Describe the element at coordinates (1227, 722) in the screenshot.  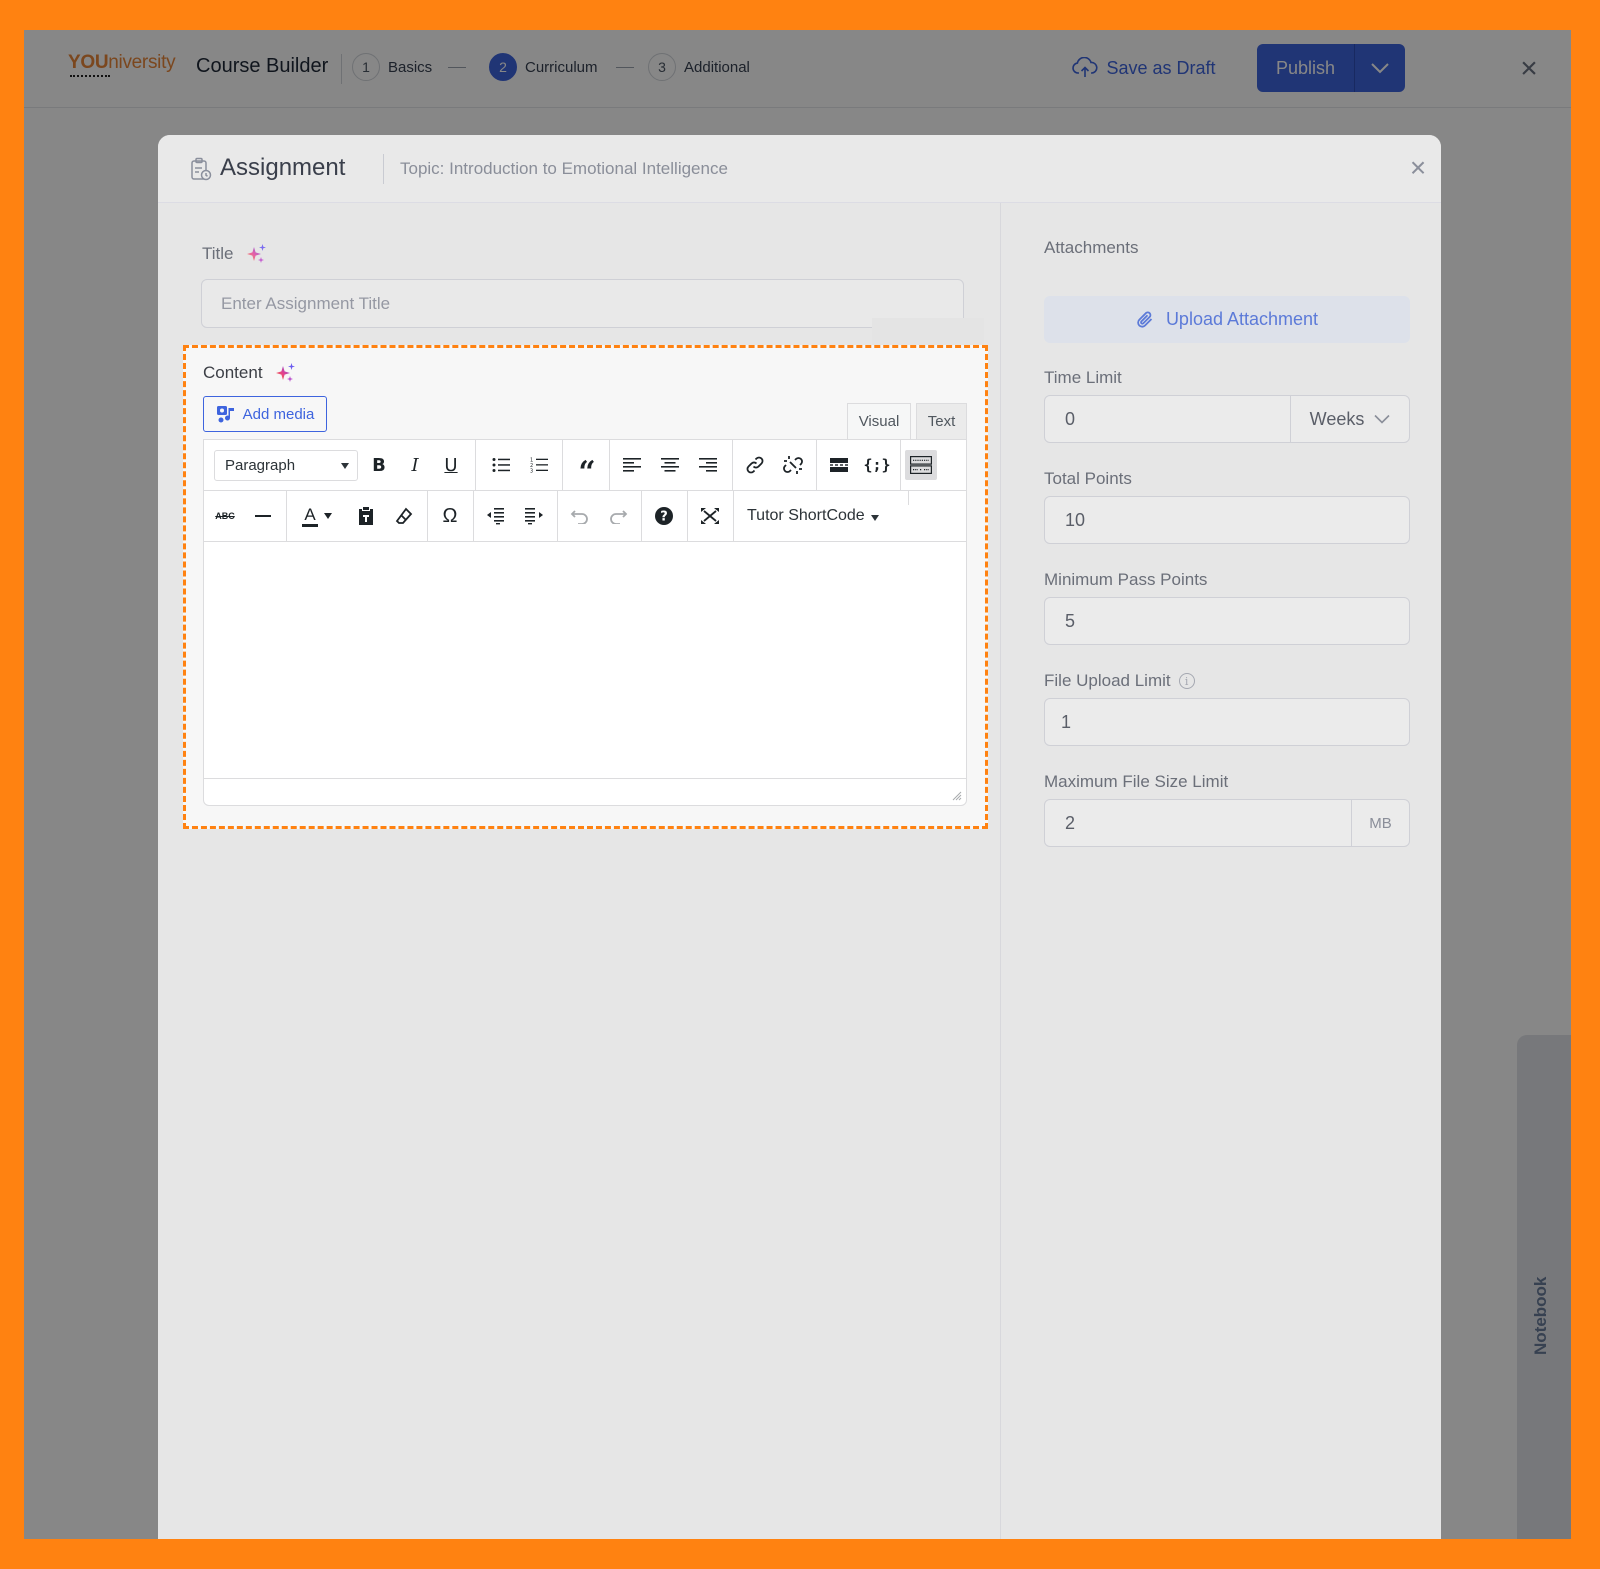
I see `file-upload-limit-input: 1` at that location.